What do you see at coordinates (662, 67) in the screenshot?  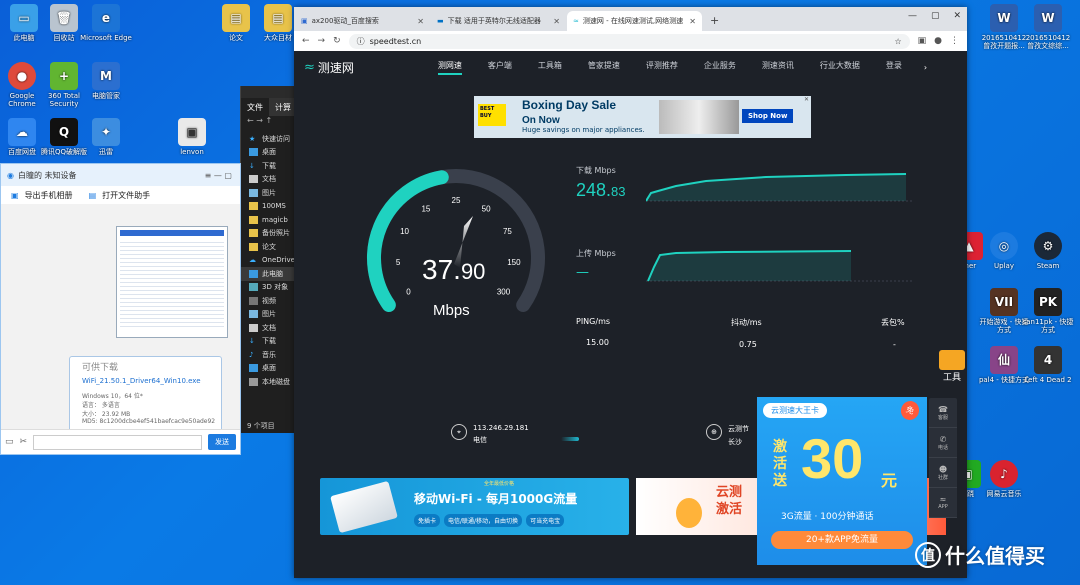 I see `nav-reviews: 评测推荐` at bounding box center [662, 67].